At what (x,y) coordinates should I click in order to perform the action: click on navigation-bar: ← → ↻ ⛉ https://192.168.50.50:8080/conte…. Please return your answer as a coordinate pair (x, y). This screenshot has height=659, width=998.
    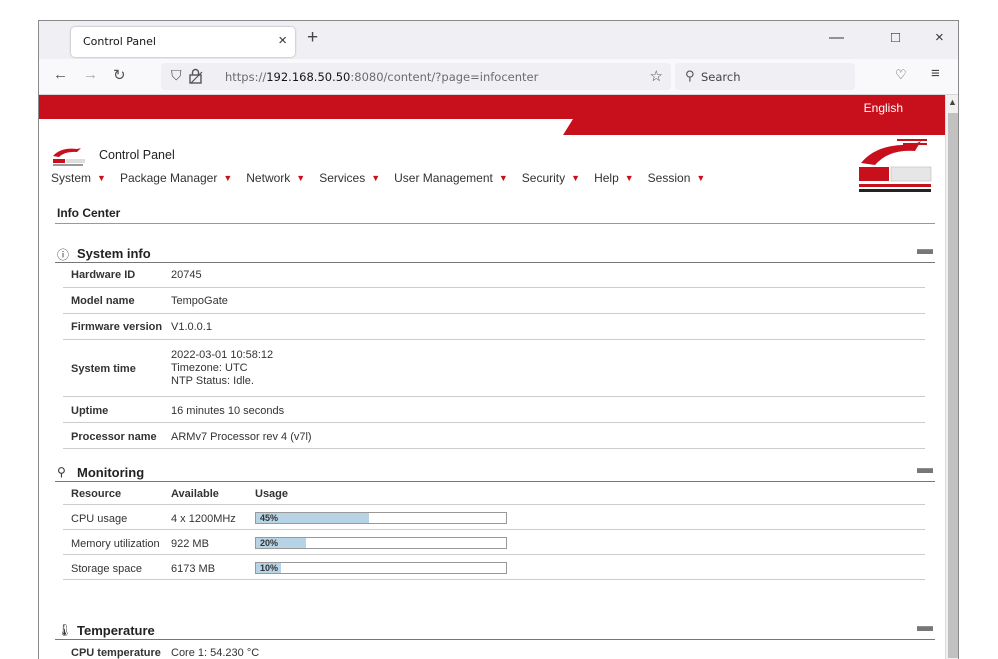
    Looking at the image, I should click on (498, 77).